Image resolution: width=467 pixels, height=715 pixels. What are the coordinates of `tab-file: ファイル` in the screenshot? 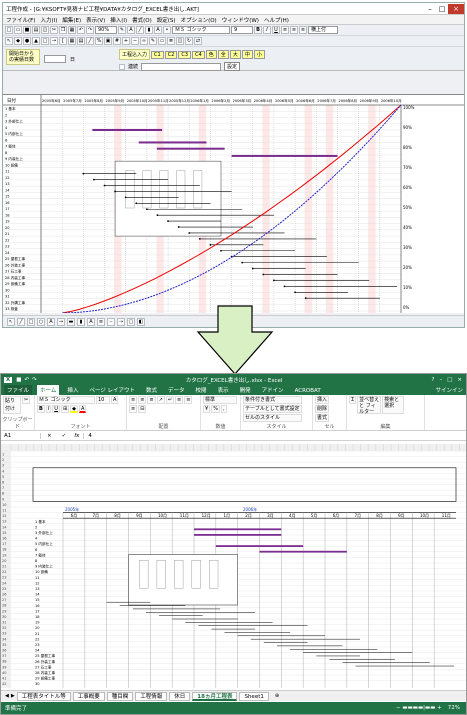 It's located at (18, 390).